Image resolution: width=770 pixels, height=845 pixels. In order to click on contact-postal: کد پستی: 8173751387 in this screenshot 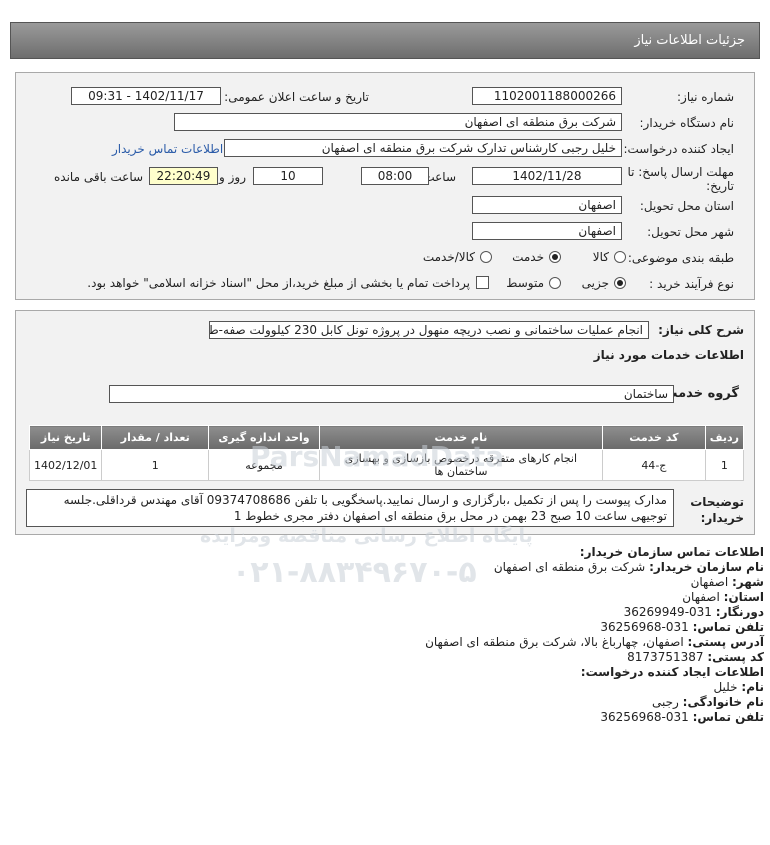, I will do `click(695, 657)`.